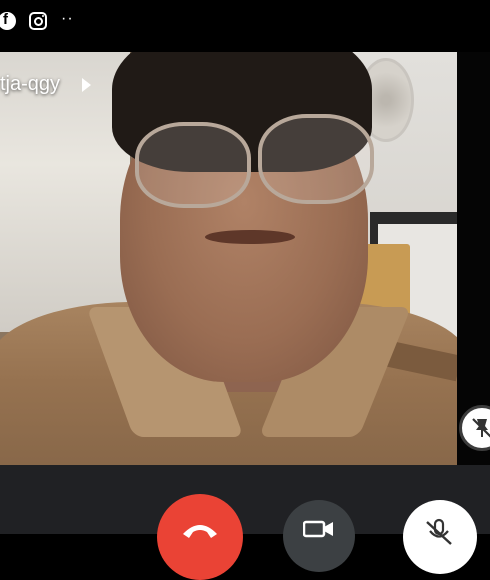  Describe the element at coordinates (193, 165) in the screenshot. I see `glasses-lens-left` at that location.